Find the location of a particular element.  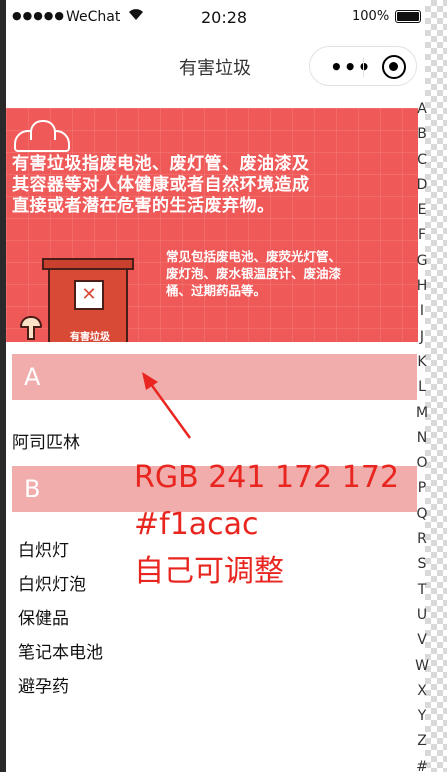

trash-bin-illustration: ✕ 有害垃圾 is located at coordinates (88, 300).